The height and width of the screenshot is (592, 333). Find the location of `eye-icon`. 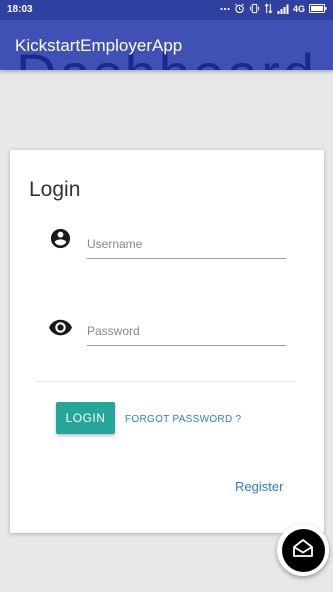

eye-icon is located at coordinates (60, 330).